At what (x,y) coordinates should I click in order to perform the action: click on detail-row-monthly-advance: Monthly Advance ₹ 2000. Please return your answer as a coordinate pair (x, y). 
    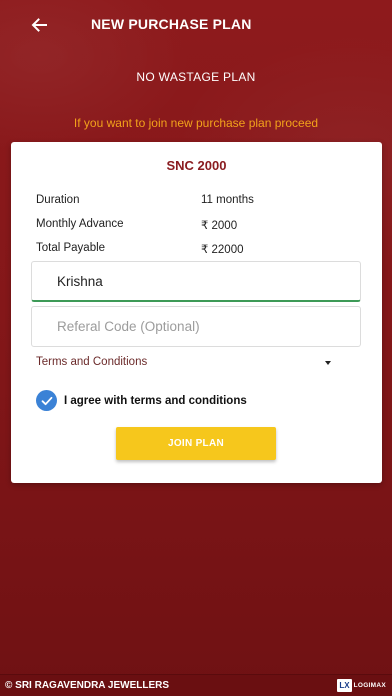
    Looking at the image, I should click on (136, 225).